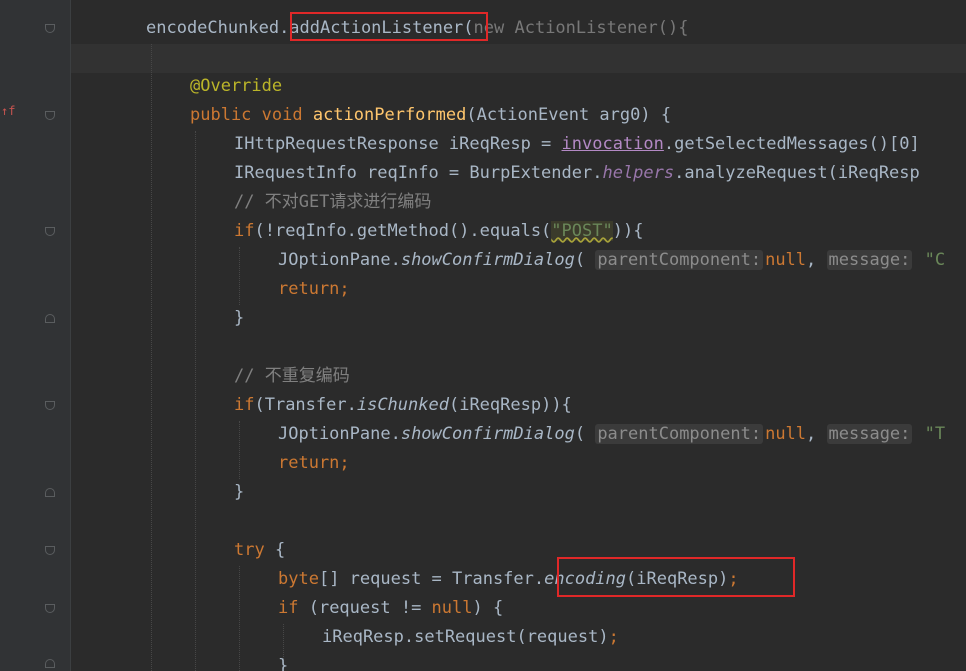  Describe the element at coordinates (628, 231) in the screenshot. I see `code-token: )){` at that location.